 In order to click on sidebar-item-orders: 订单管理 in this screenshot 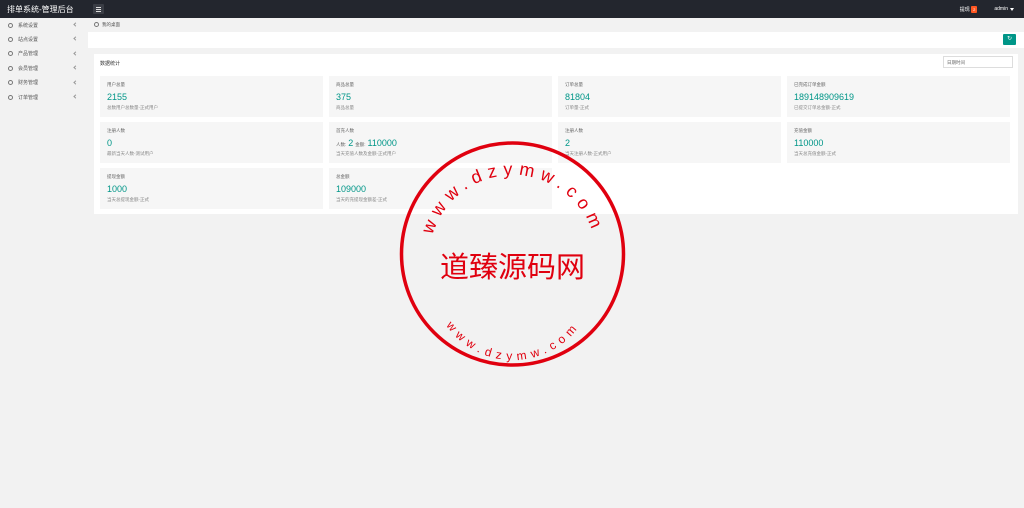, I will do `click(44, 97)`.